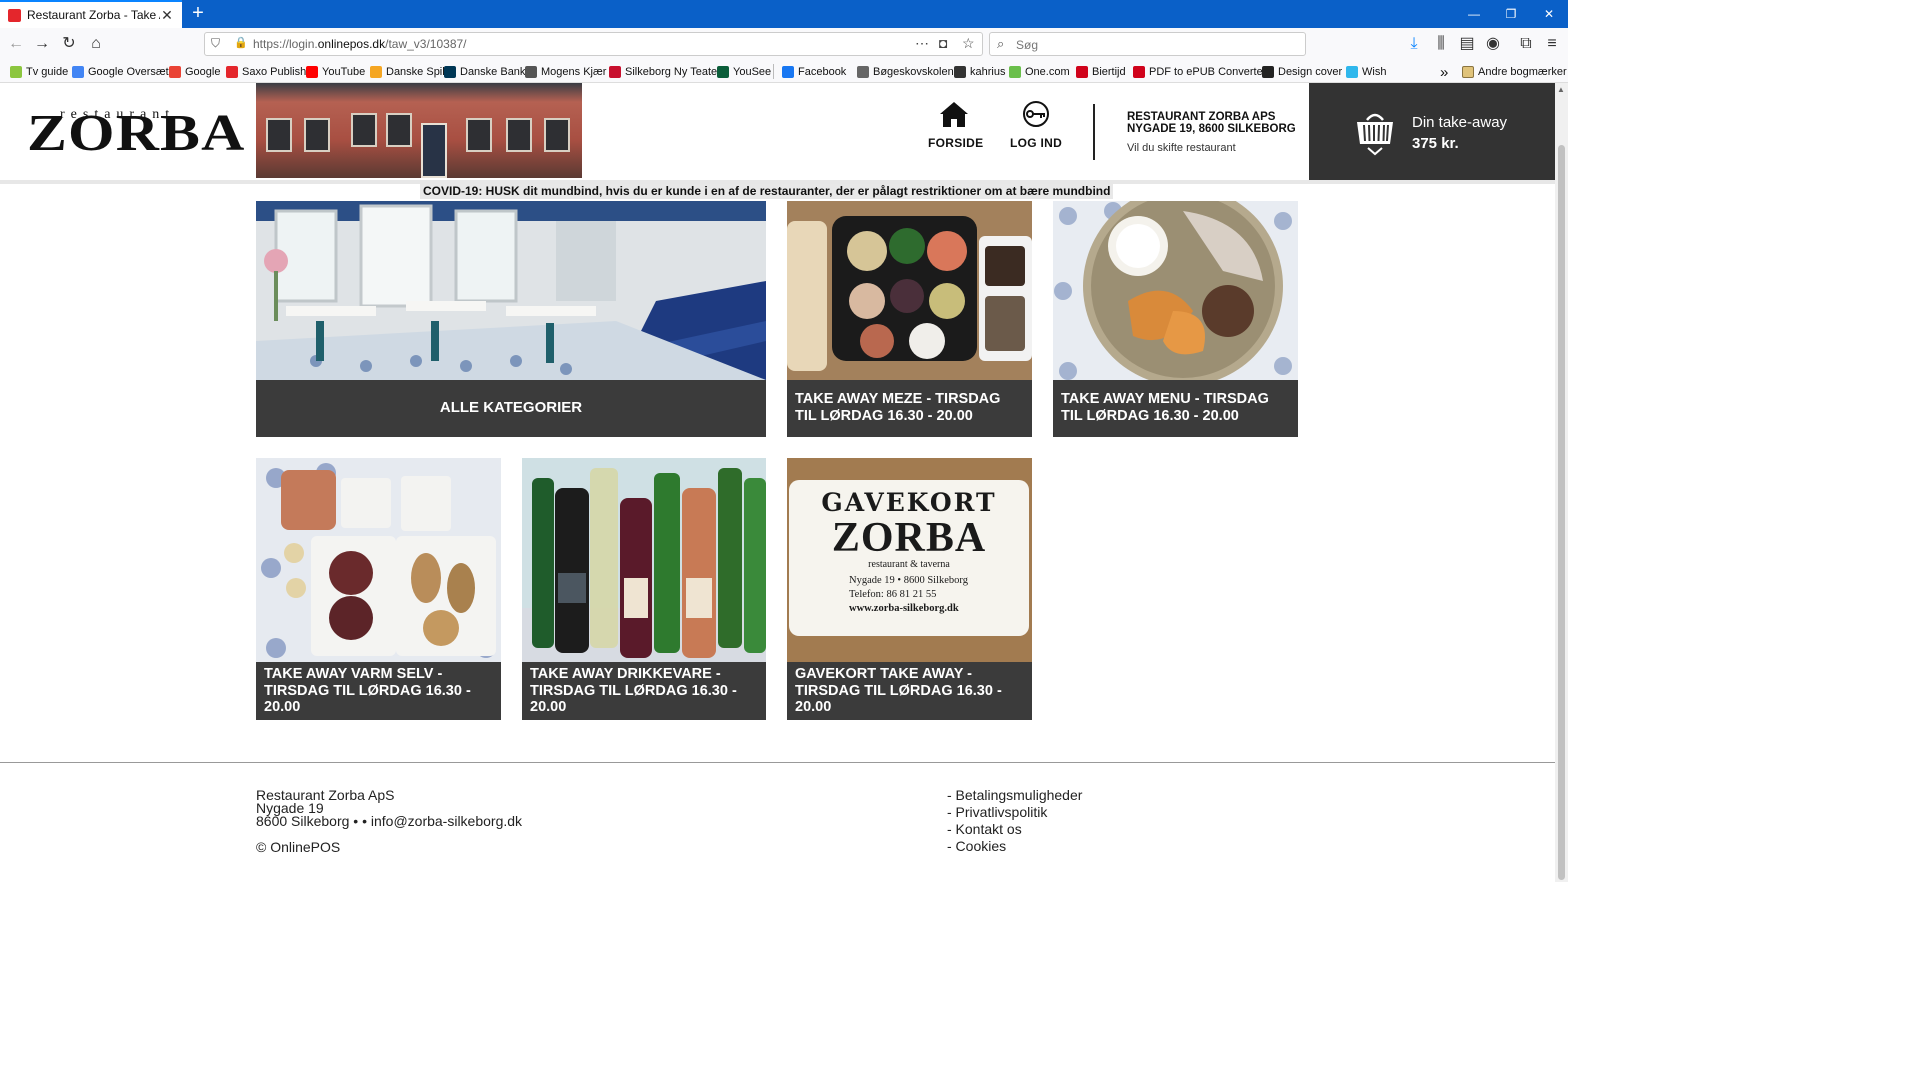 Image resolution: width=1920 pixels, height=1080 pixels. Describe the element at coordinates (565, 72) in the screenshot. I see `bookmark-item: Mogens Kjær` at that location.